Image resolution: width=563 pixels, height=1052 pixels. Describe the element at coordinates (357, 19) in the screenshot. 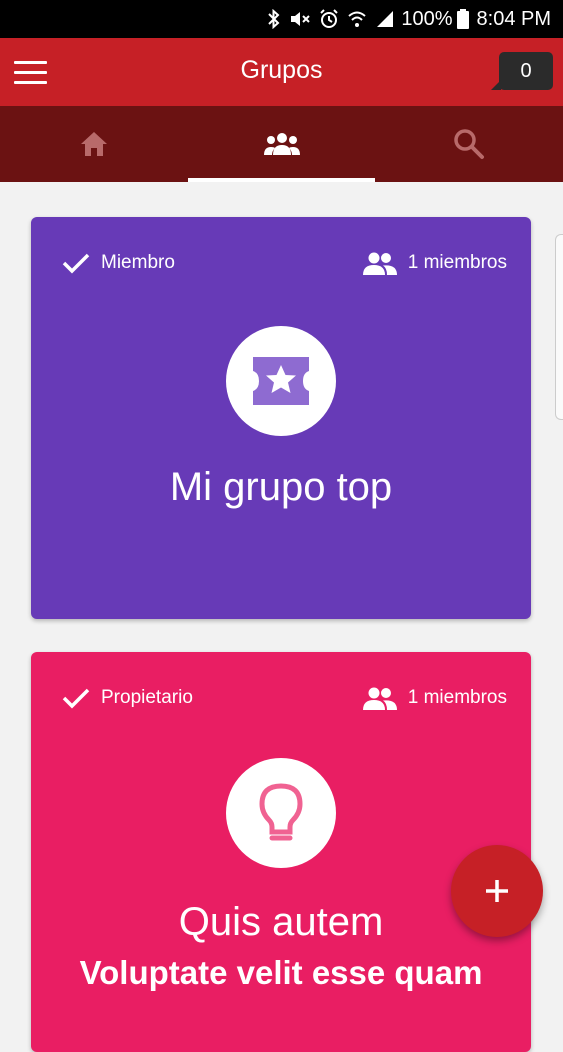

I see `wifi-icon` at that location.